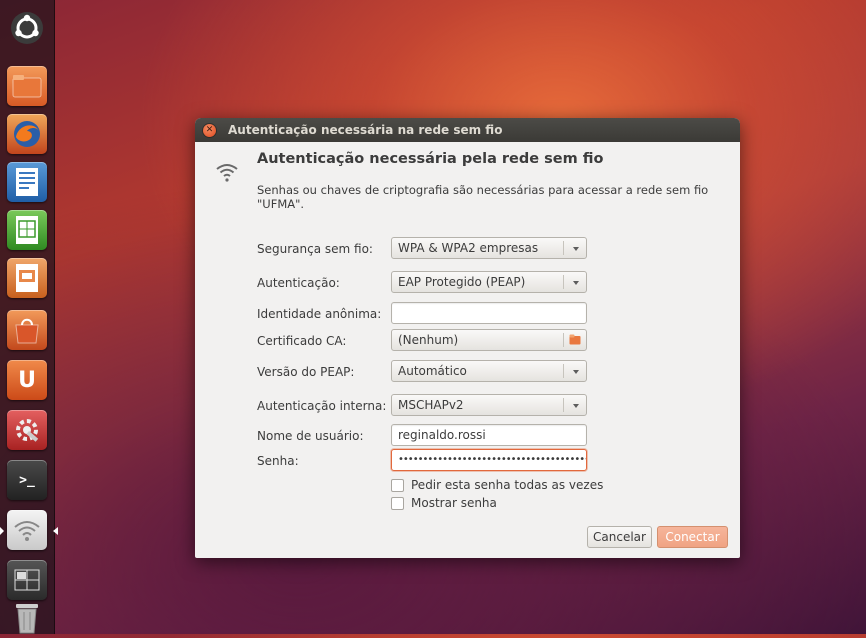  I want to click on anon-identity-label: Identidade anônima:, so click(319, 314).